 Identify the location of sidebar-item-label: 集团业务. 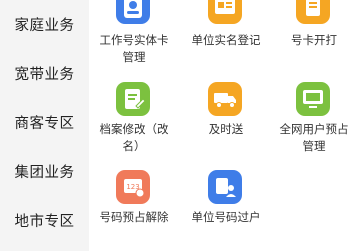
(44, 172).